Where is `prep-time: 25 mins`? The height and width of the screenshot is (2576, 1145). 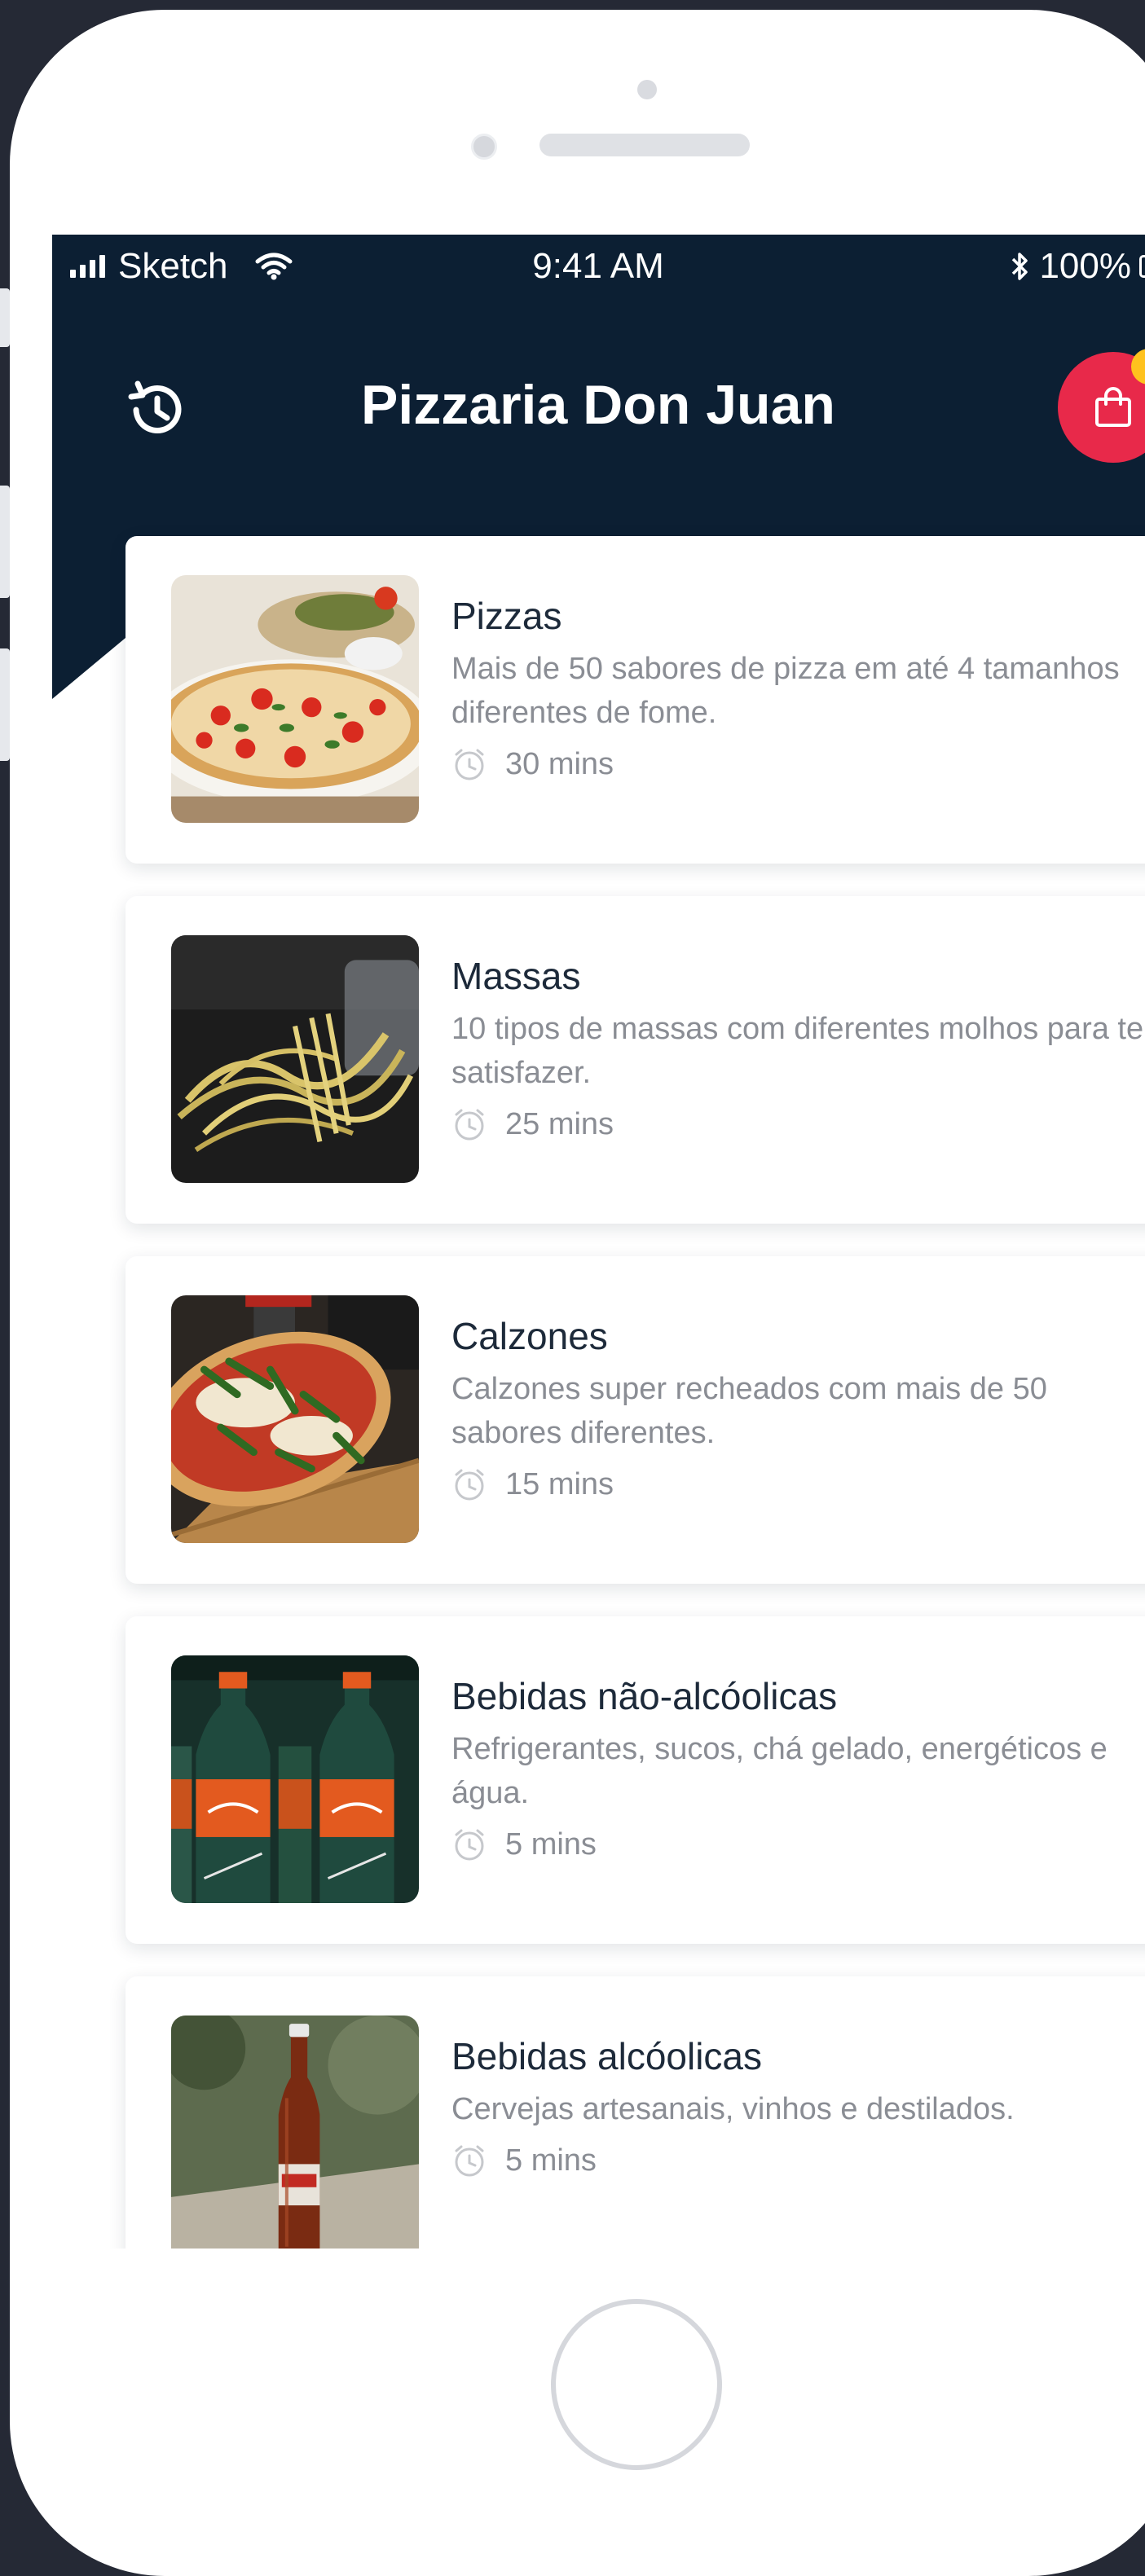 prep-time: 25 mins is located at coordinates (560, 1123).